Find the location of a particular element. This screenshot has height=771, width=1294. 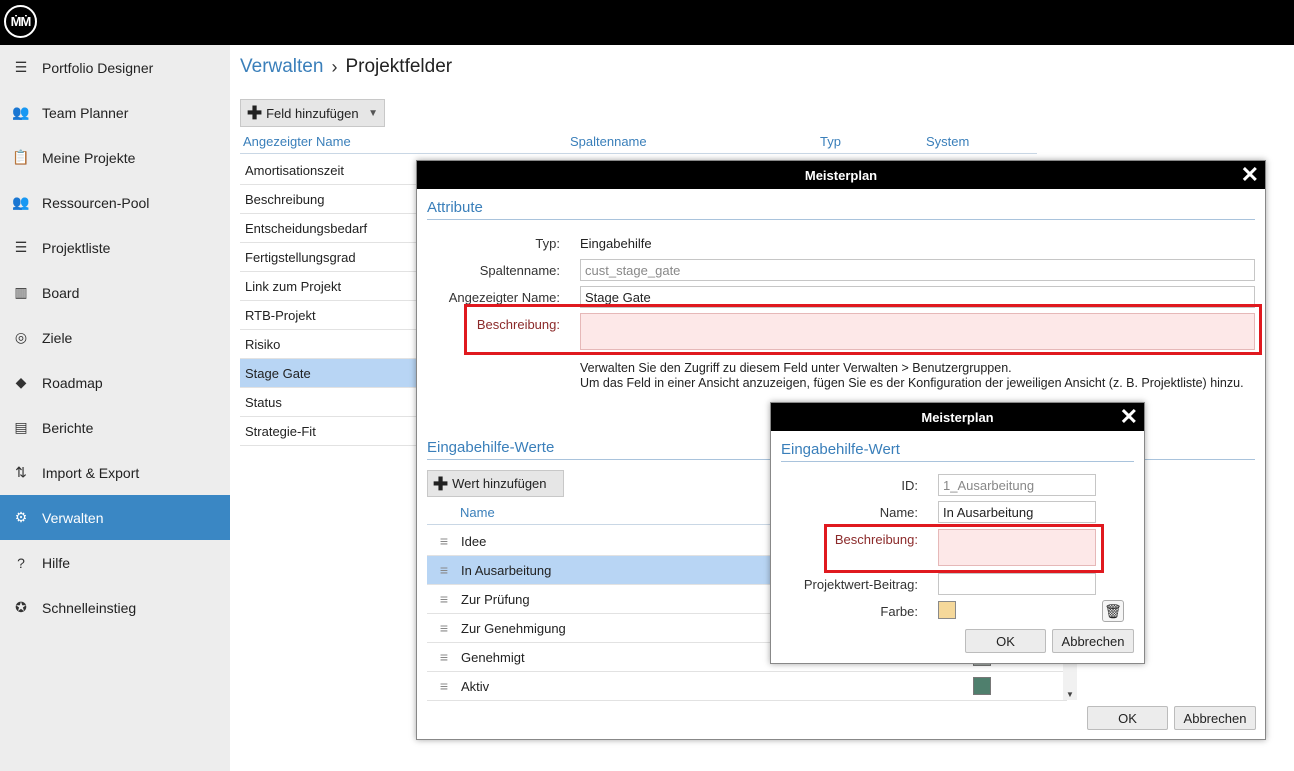

angezeigter-name-label: Angezeigter Name: is located at coordinates (504, 297).